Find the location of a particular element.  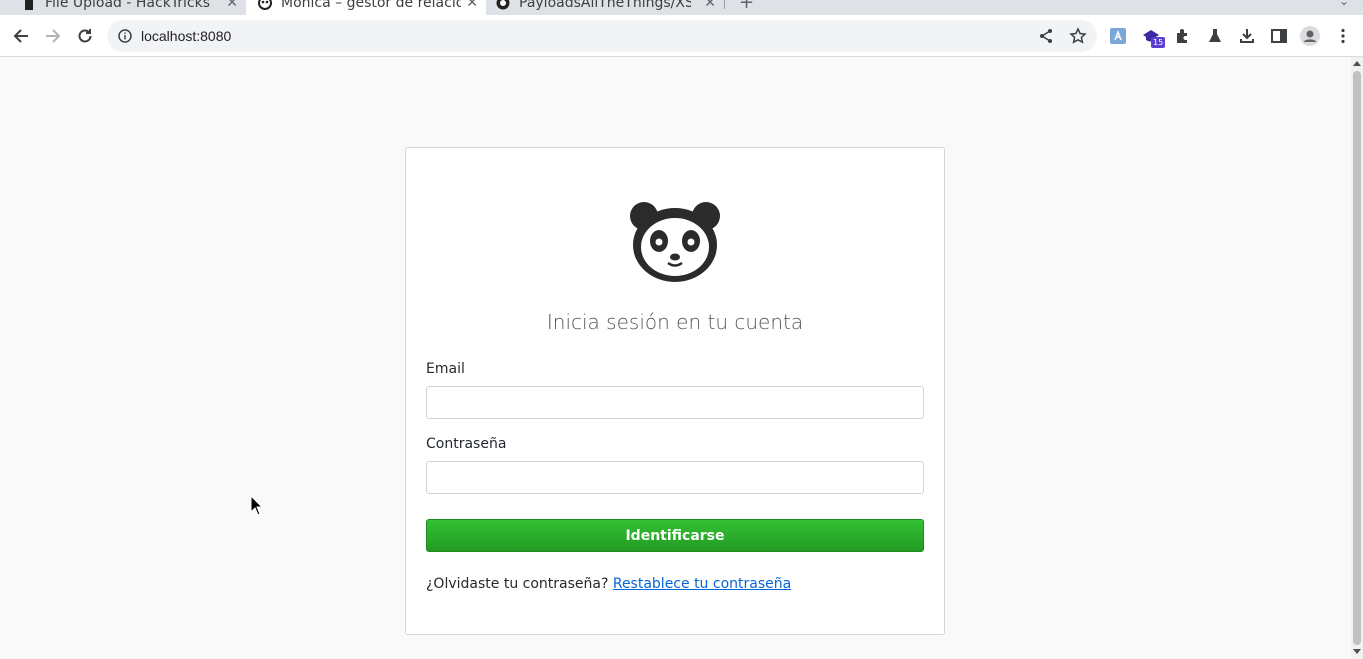

menu-icon is located at coordinates (1343, 36).